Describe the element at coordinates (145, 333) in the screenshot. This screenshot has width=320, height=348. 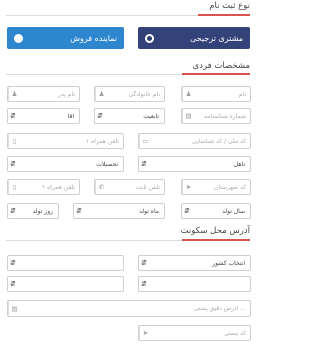
I see `send-icon: ➤` at that location.